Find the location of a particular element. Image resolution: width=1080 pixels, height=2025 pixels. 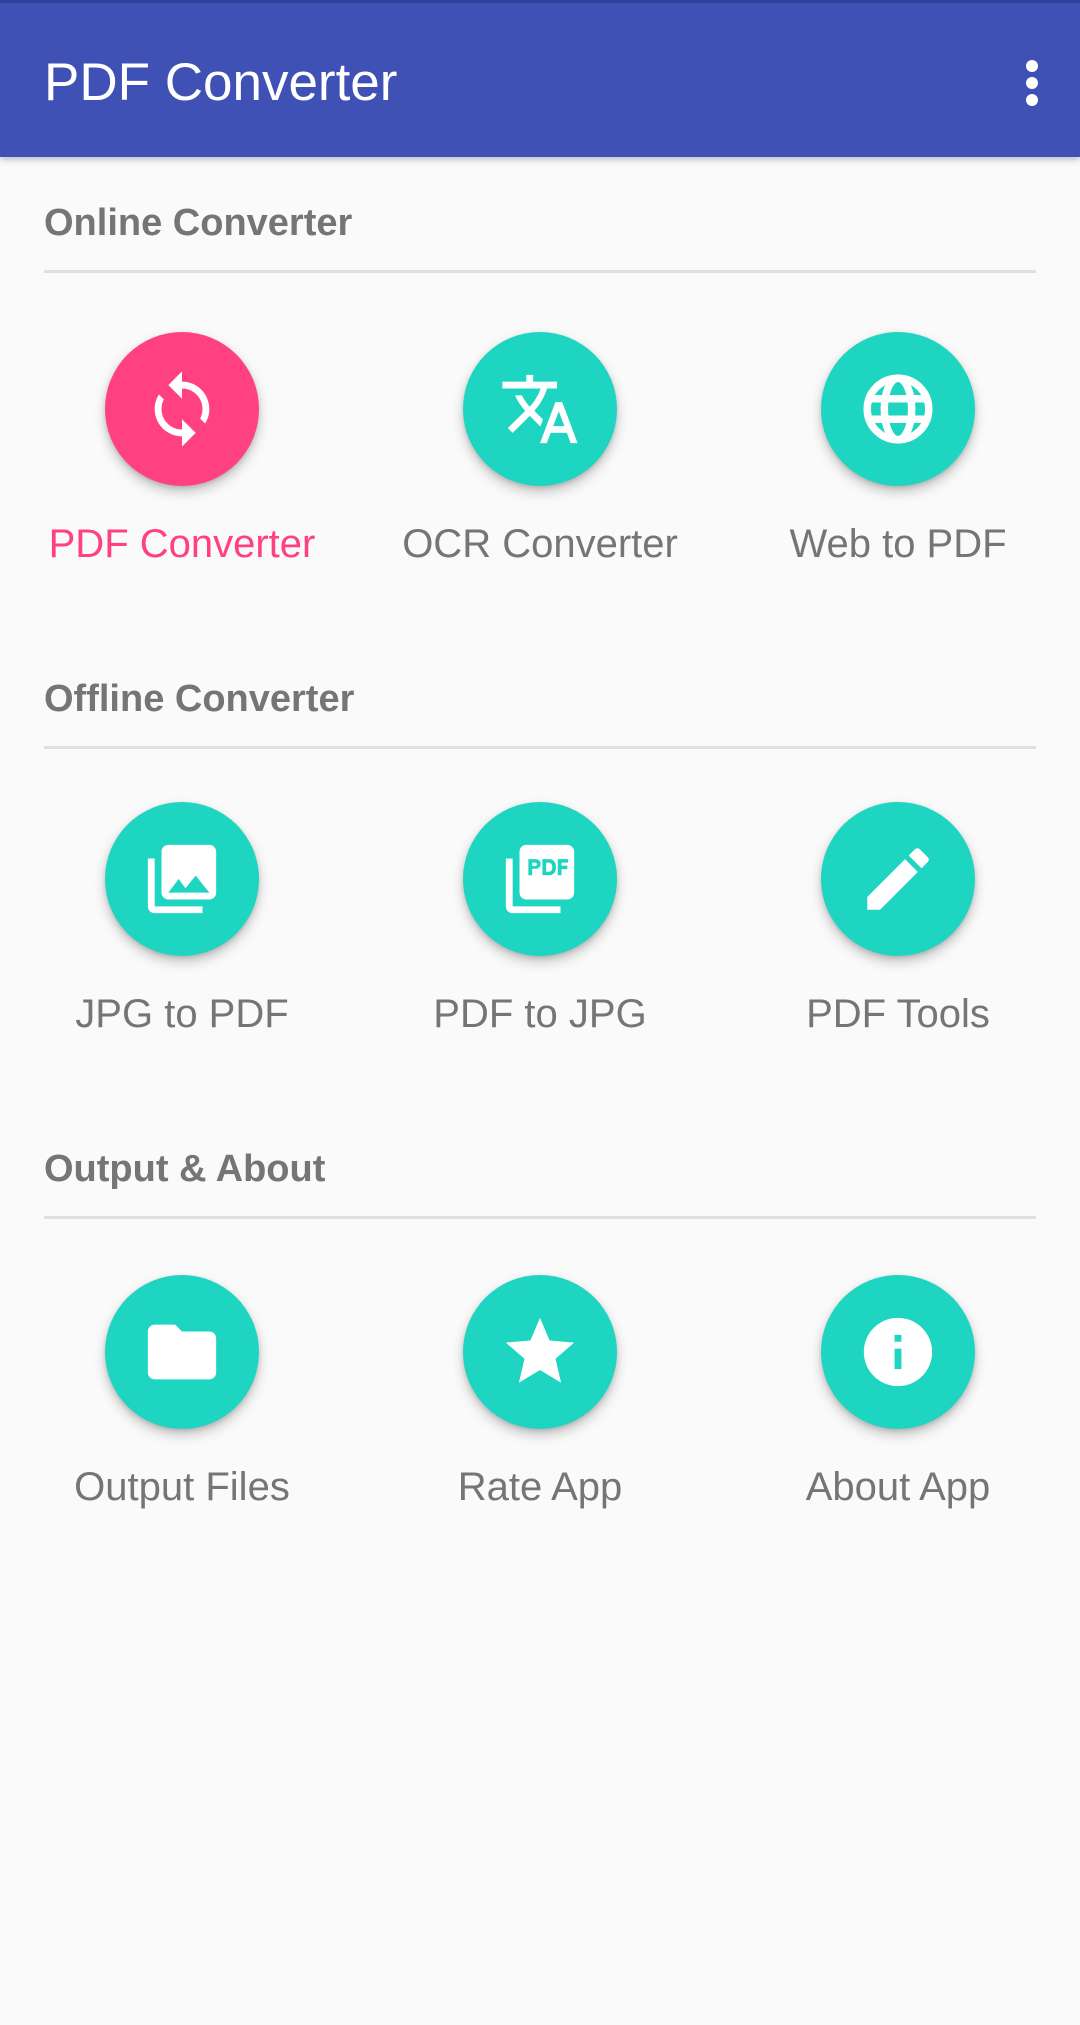

output-files-button is located at coordinates (182, 1352).